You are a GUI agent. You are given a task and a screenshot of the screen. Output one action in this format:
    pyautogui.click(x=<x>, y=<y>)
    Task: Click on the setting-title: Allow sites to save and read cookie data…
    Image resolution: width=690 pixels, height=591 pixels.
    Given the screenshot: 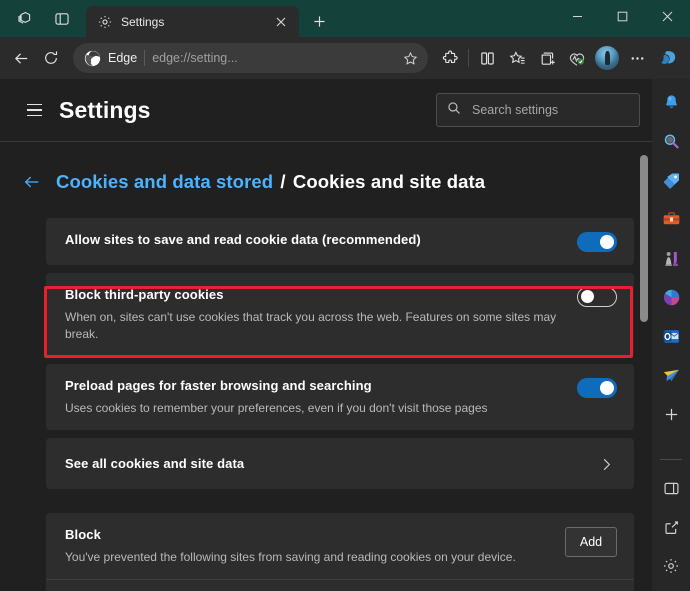 What is the action you would take?
    pyautogui.click(x=243, y=239)
    